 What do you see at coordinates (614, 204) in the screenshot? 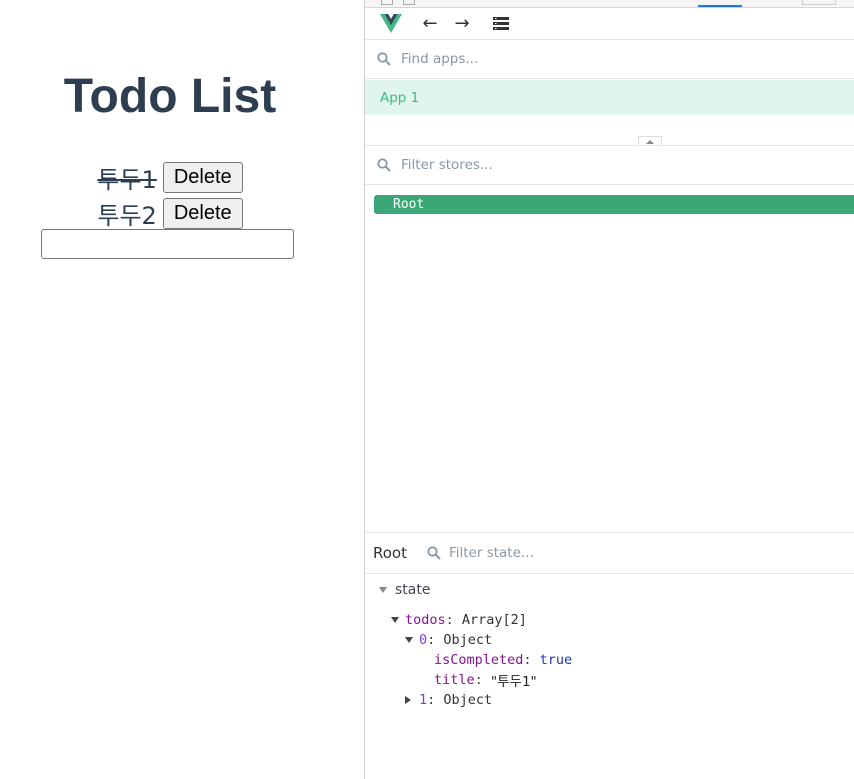
I see `store-item-root: Root` at bounding box center [614, 204].